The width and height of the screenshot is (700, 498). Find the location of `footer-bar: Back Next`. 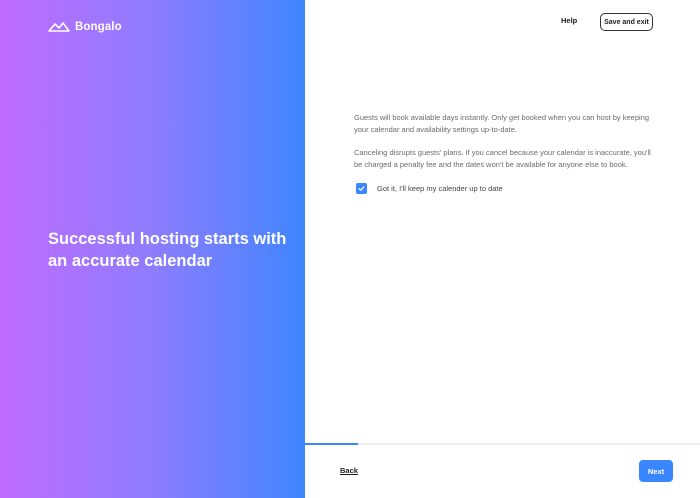

footer-bar: Back Next is located at coordinates (502, 470).